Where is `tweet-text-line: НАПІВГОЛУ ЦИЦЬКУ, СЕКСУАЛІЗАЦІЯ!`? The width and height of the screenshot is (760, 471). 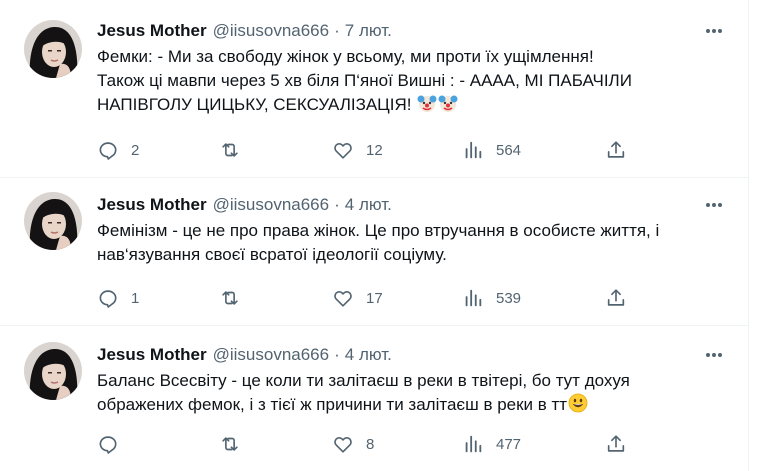
tweet-text-line: НАПІВГОЛУ ЦИЦЬКУ, СЕКСУАЛІЗАЦІЯ! is located at coordinates (417, 105).